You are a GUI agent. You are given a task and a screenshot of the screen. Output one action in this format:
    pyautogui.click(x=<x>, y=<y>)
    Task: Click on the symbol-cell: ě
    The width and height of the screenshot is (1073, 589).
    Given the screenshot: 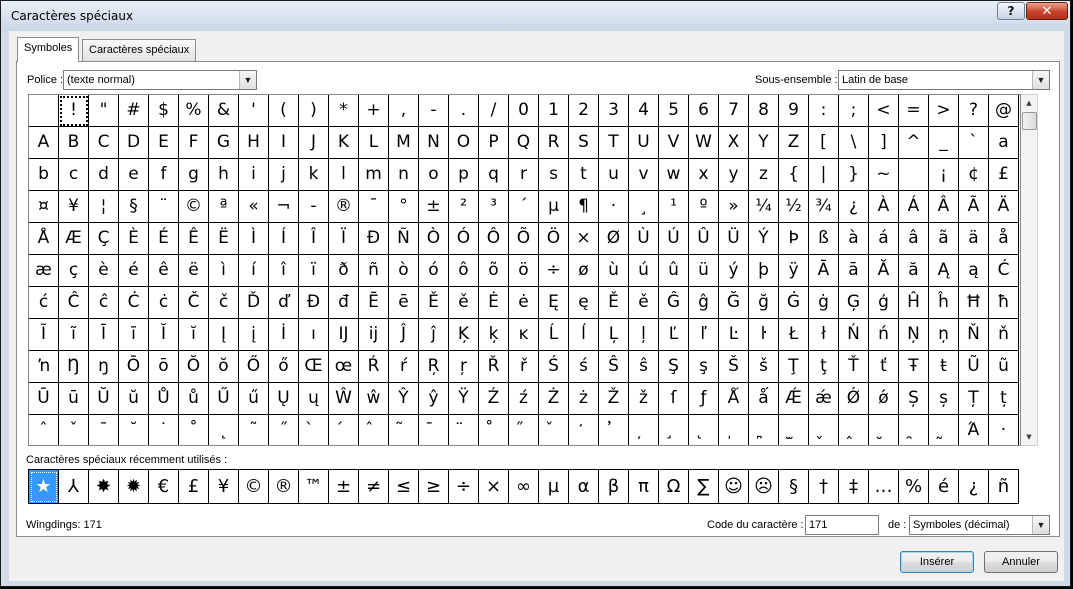 What is the action you would take?
    pyautogui.click(x=644, y=303)
    